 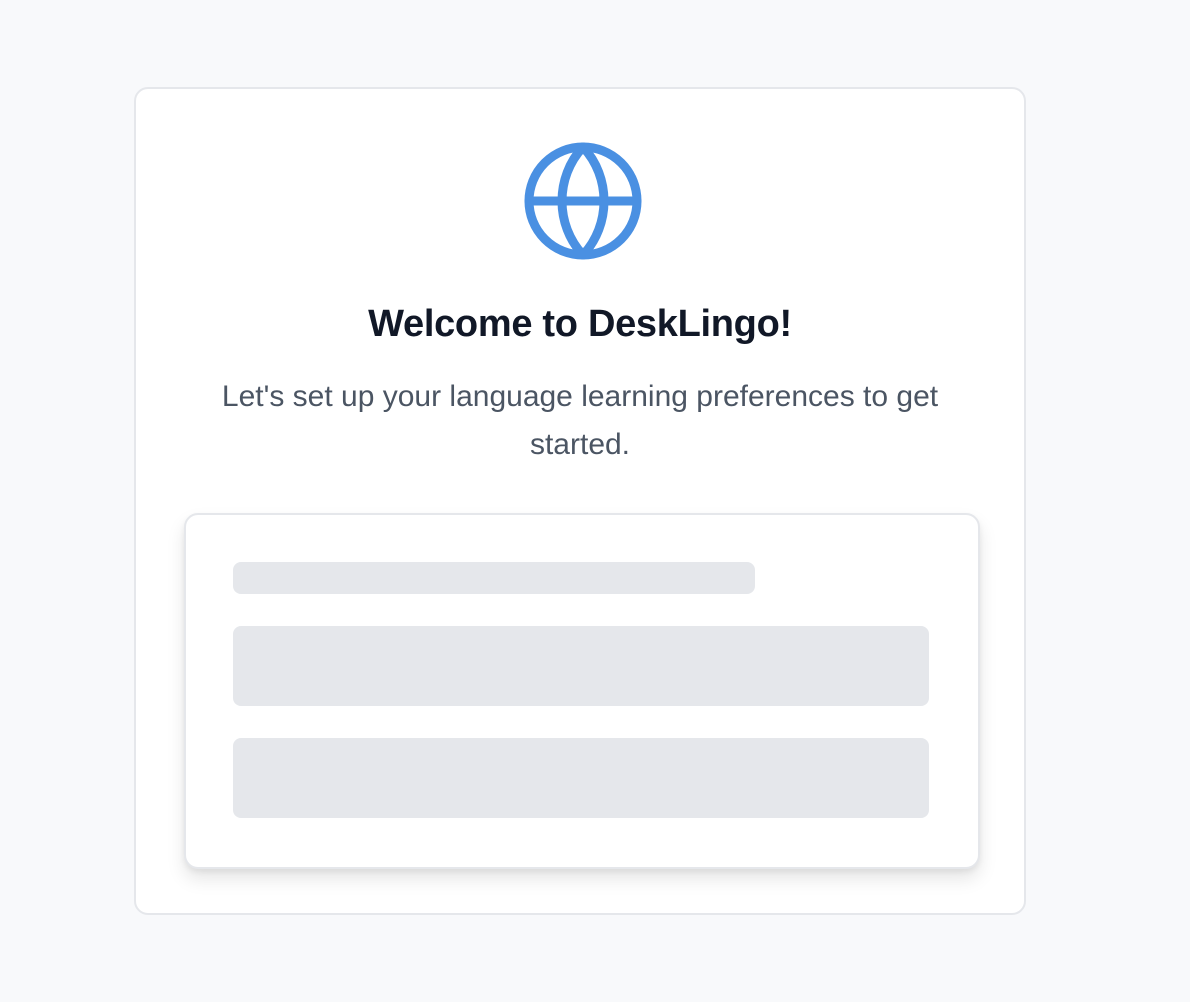 What do you see at coordinates (583, 201) in the screenshot?
I see `globe-icon` at bounding box center [583, 201].